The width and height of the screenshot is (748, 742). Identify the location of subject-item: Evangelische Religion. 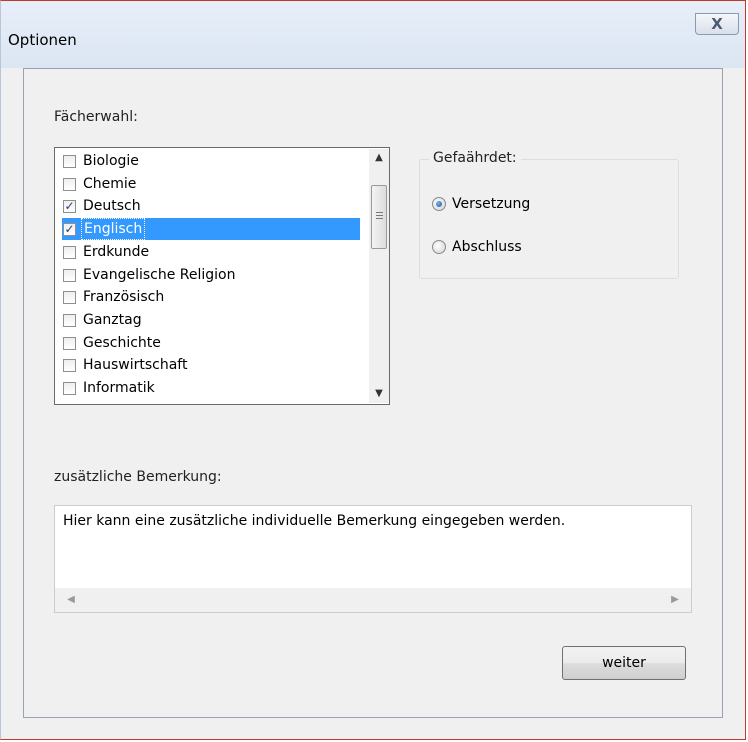
(211, 275).